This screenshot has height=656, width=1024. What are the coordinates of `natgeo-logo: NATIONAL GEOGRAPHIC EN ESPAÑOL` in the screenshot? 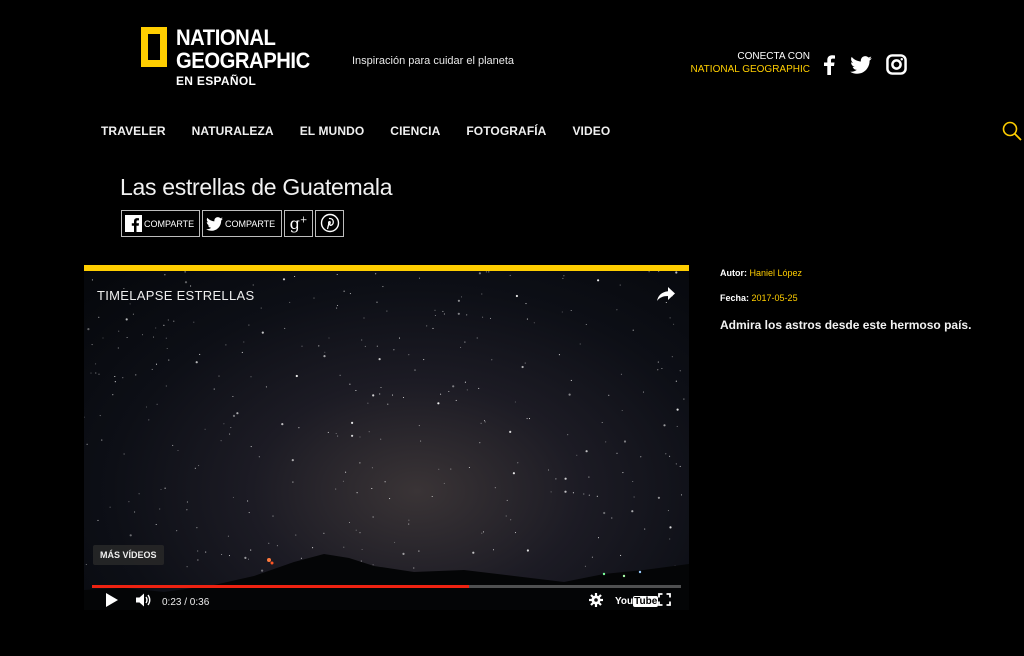 It's located at (231, 57).